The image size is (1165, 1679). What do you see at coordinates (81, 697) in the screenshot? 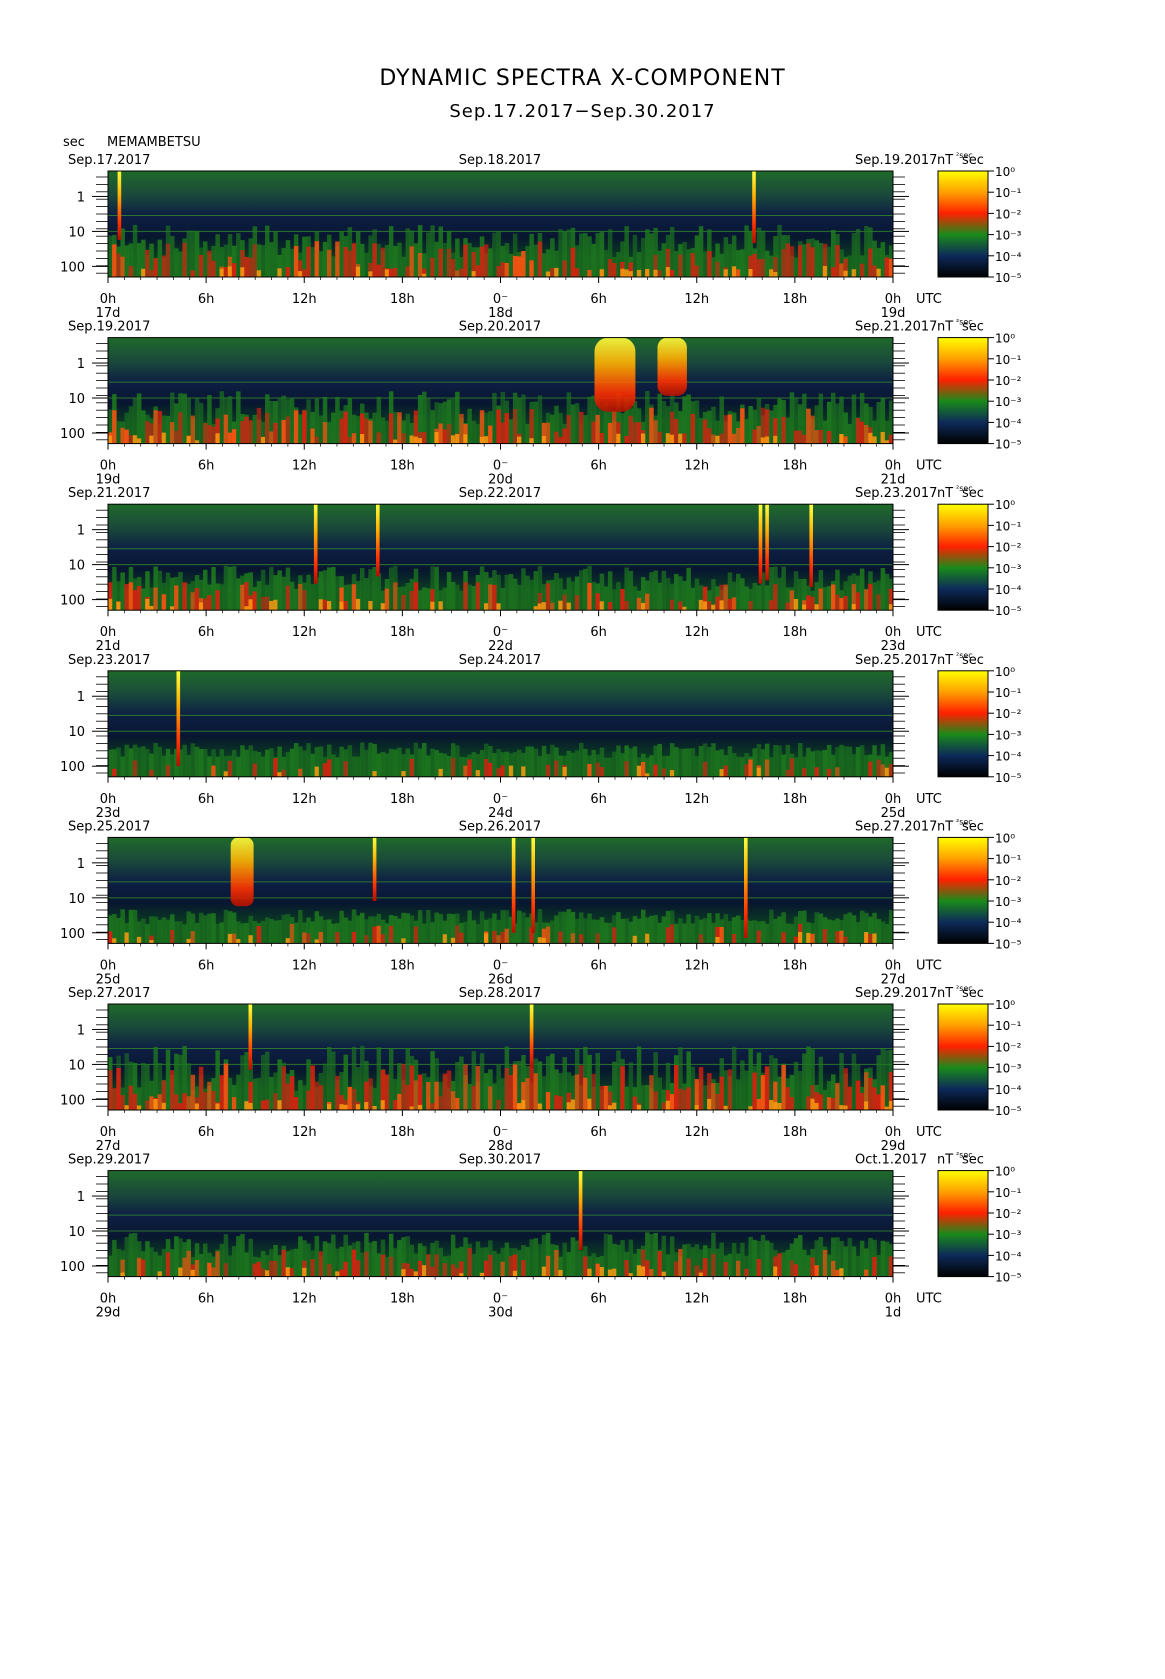
I see `y-tick-label: 1` at bounding box center [81, 697].